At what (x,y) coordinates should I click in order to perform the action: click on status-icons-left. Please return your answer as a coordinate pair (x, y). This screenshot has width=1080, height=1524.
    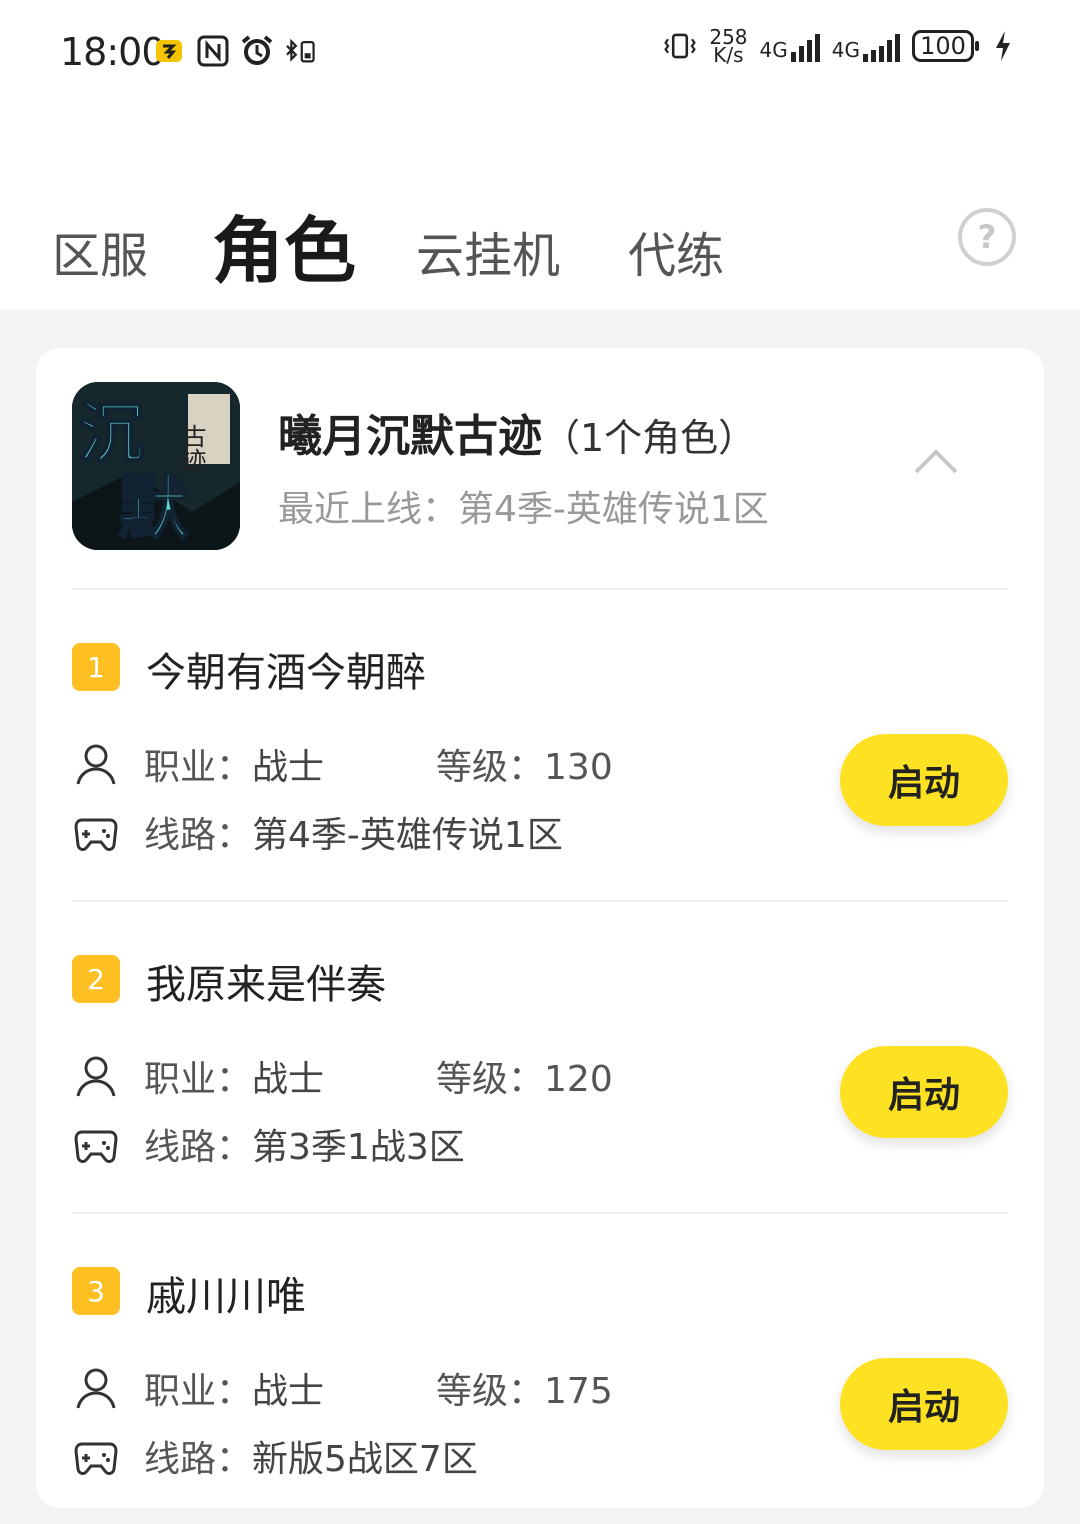
    Looking at the image, I should click on (235, 51).